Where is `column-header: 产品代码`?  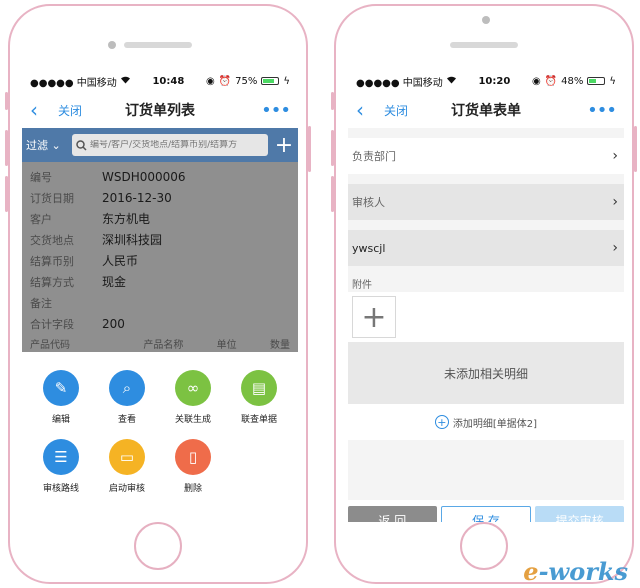 column-header: 产品代码 is located at coordinates (50, 345).